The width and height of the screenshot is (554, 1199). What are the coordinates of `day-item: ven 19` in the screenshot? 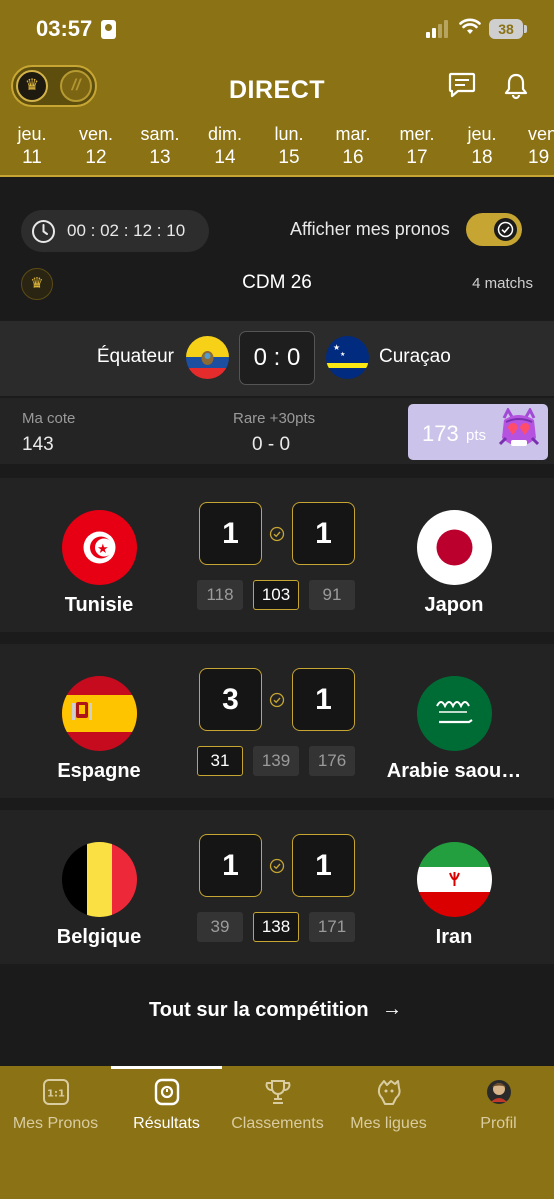 It's located at (534, 146).